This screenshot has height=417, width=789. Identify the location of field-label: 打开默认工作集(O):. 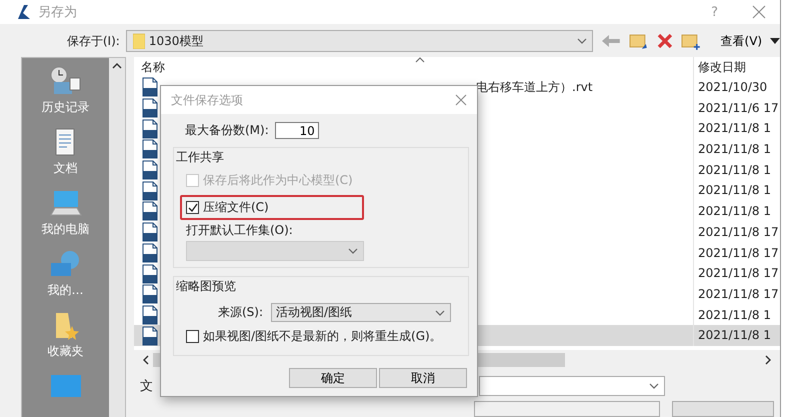
(239, 230).